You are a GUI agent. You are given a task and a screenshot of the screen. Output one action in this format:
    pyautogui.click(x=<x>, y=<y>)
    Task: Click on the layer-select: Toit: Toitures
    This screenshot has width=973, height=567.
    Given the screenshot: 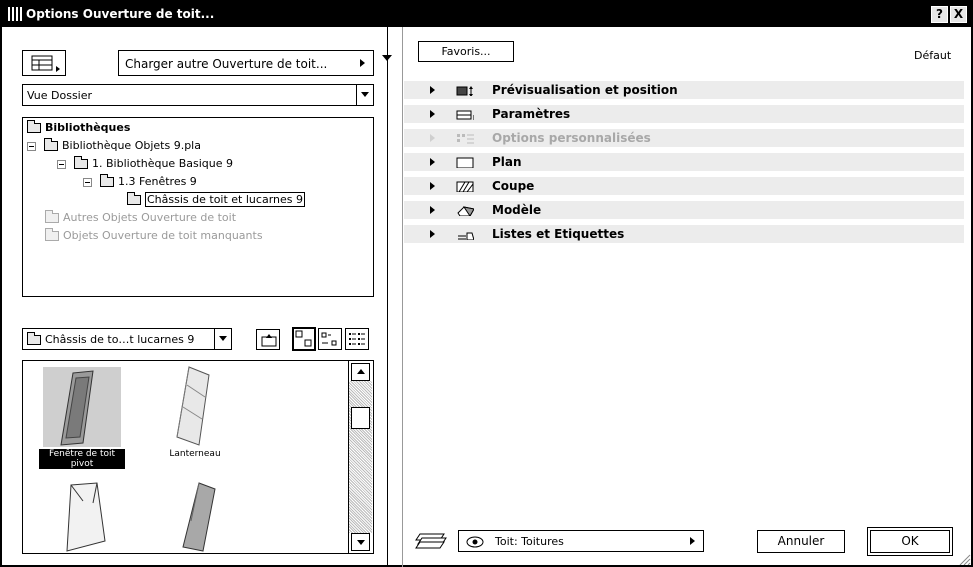 What is the action you would take?
    pyautogui.click(x=581, y=541)
    